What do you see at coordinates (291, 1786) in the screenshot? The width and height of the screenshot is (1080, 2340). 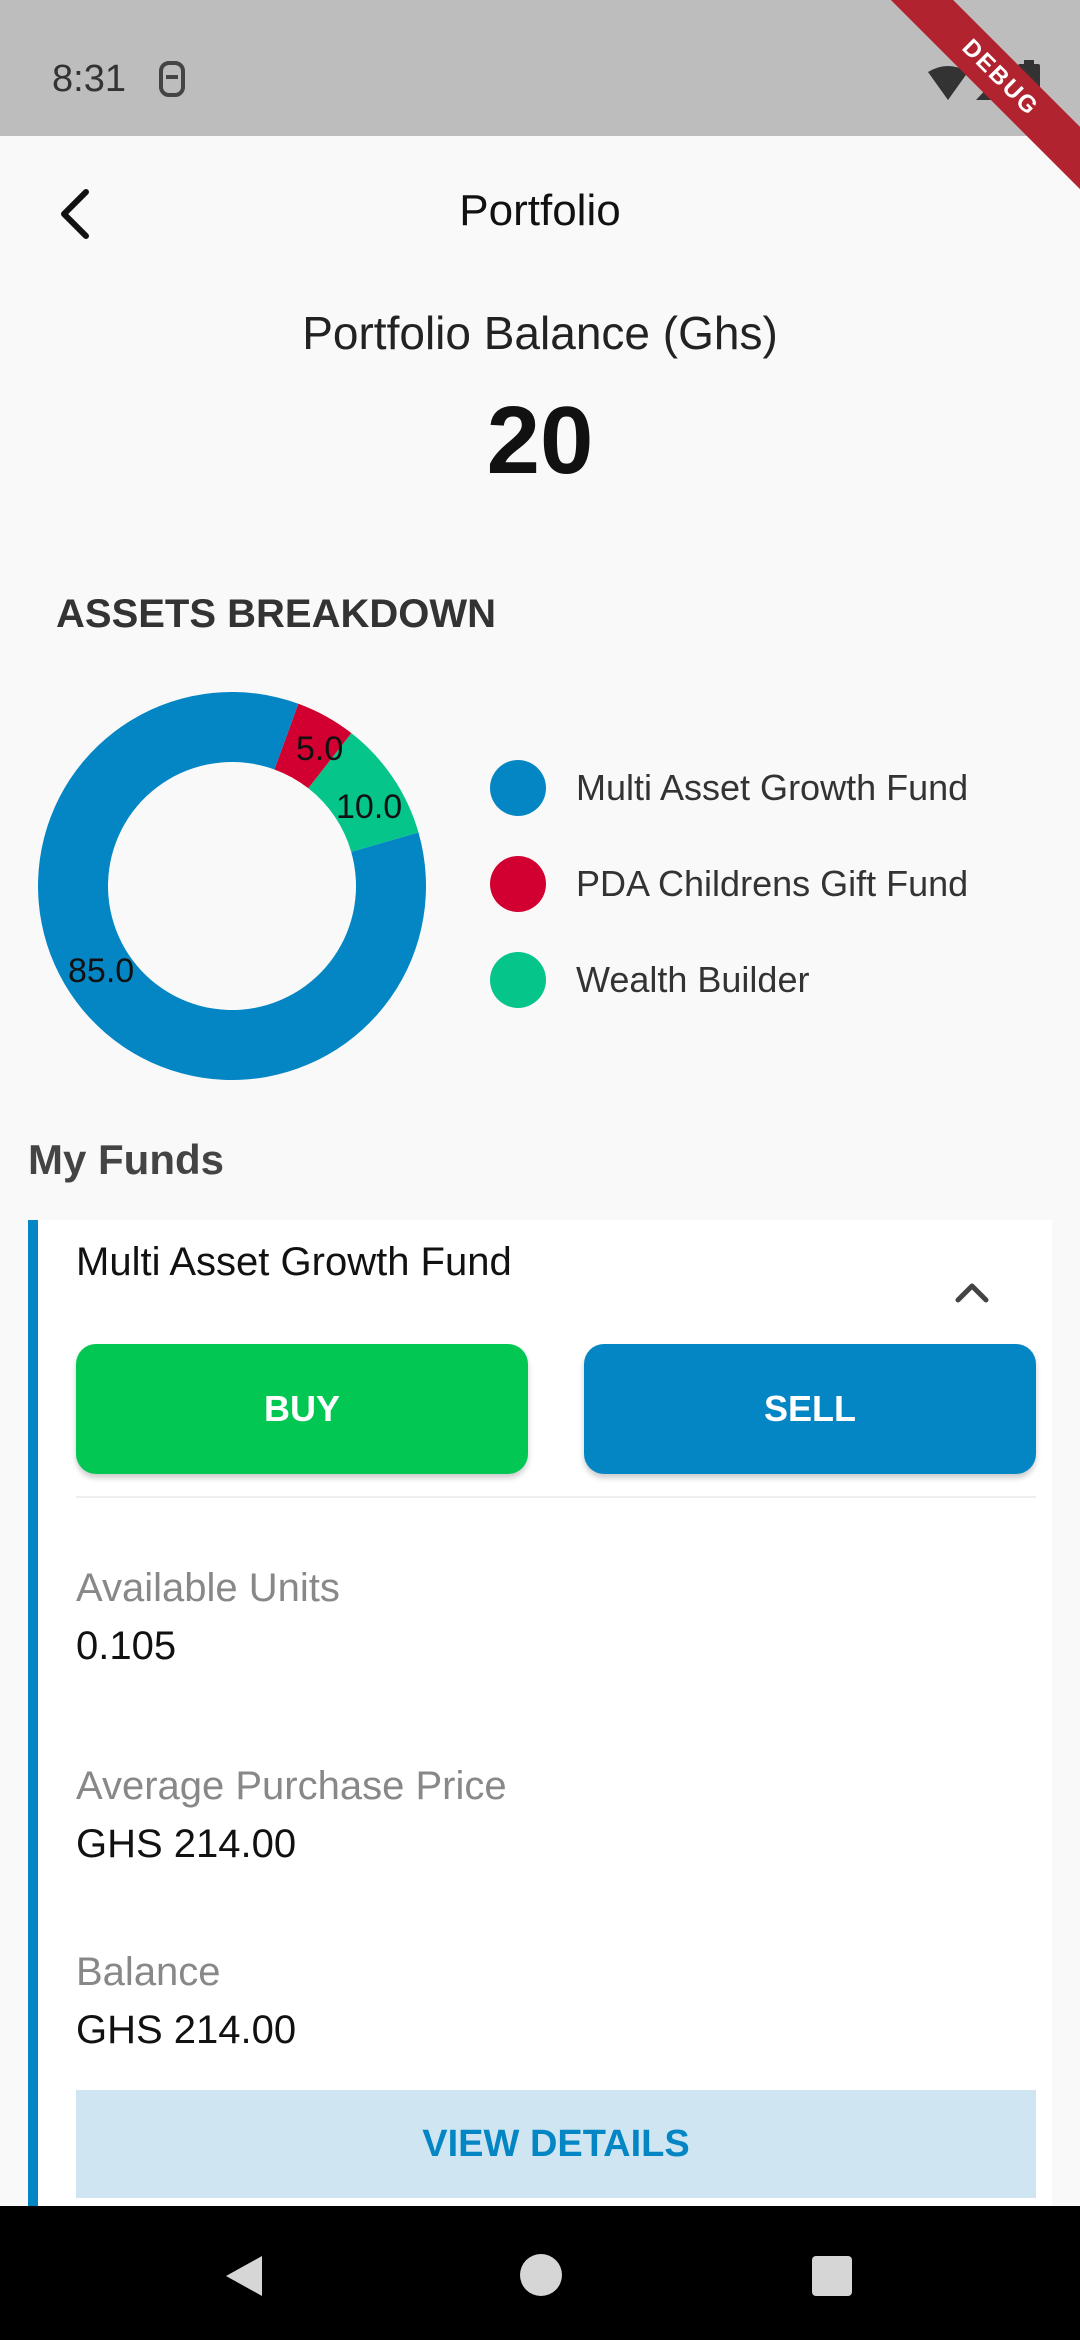 I see `avg-purchase-price-label: Average Purchase Price` at bounding box center [291, 1786].